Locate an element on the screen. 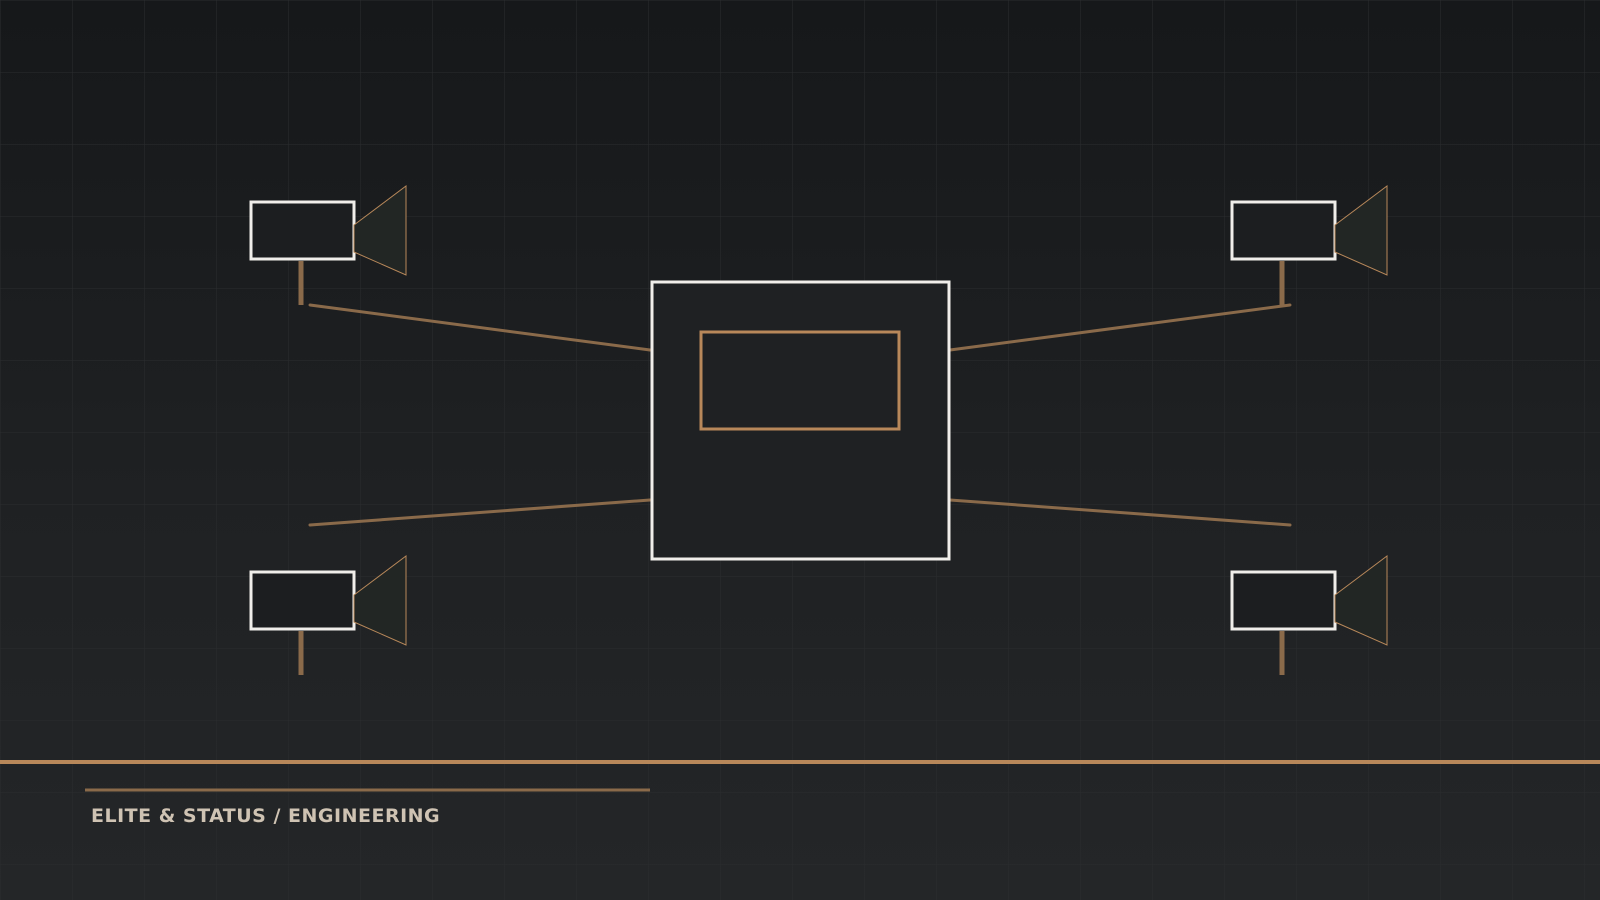 The height and width of the screenshot is (900, 1600). hub-outer-box is located at coordinates (800, 420).